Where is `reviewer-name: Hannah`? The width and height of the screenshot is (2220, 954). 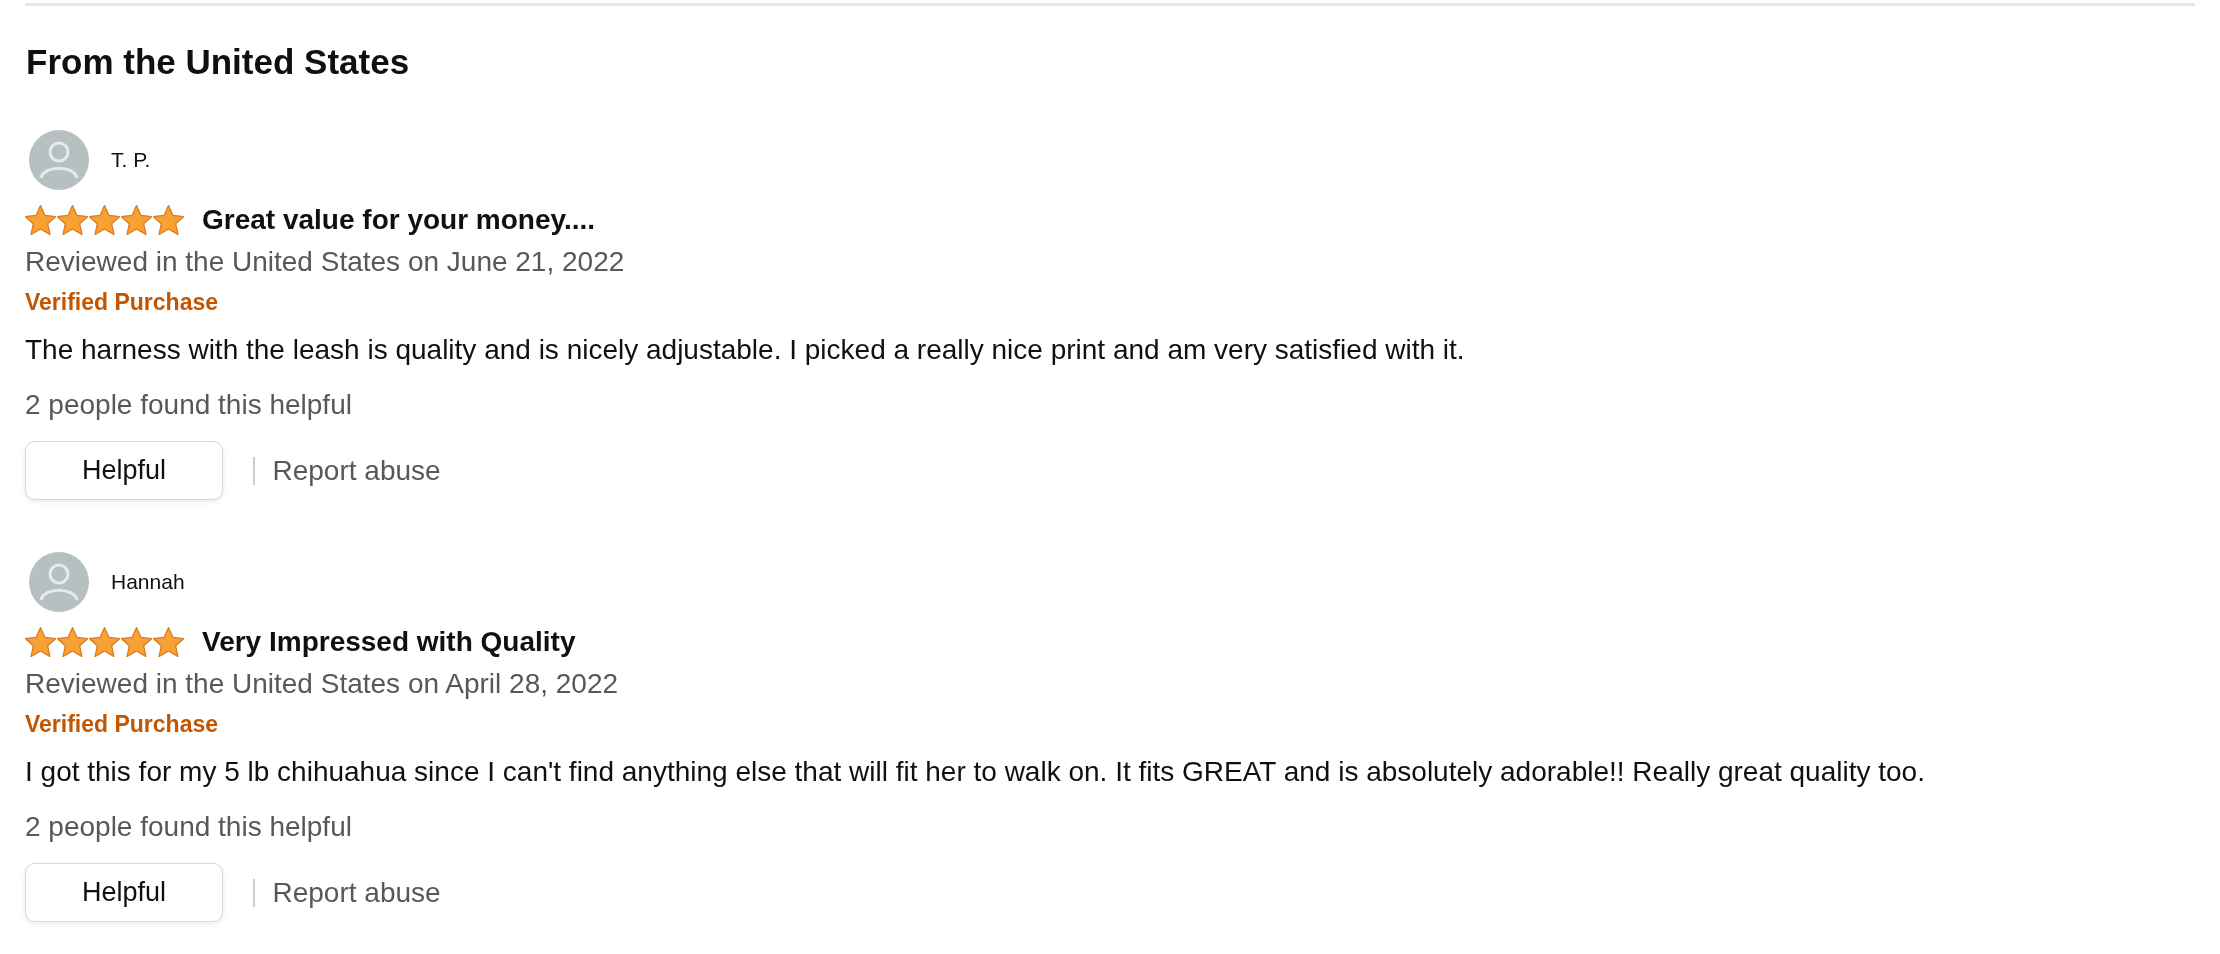 reviewer-name: Hannah is located at coordinates (148, 582).